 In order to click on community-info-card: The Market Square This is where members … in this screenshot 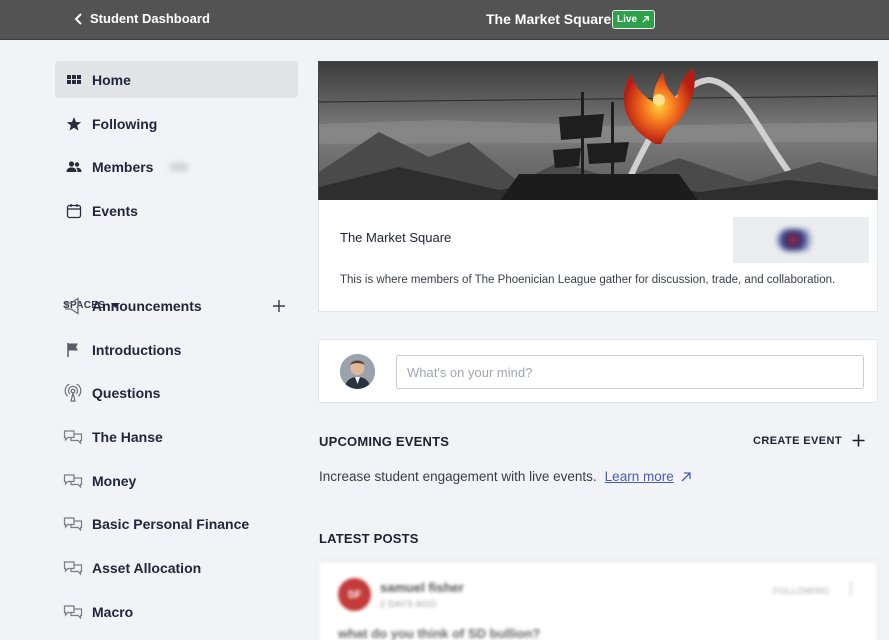, I will do `click(598, 256)`.